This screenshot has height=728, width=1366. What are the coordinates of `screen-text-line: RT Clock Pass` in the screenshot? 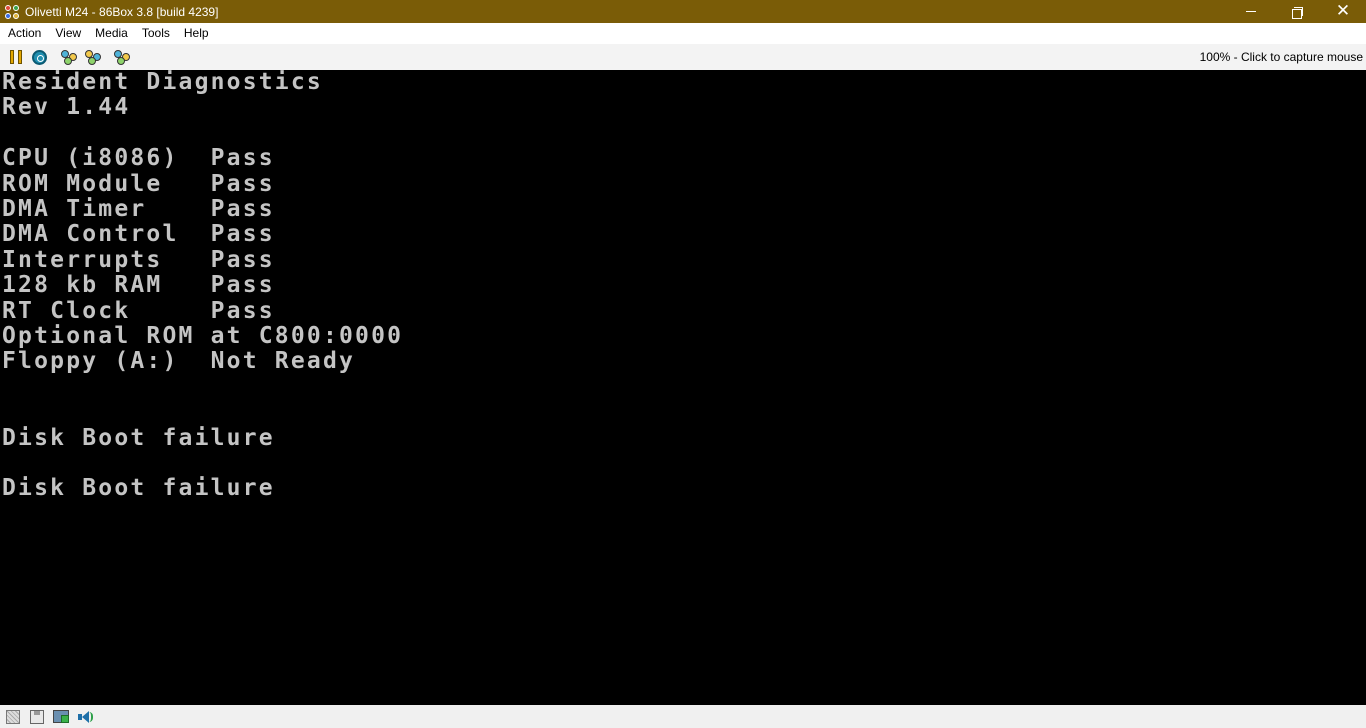 It's located at (138, 310).